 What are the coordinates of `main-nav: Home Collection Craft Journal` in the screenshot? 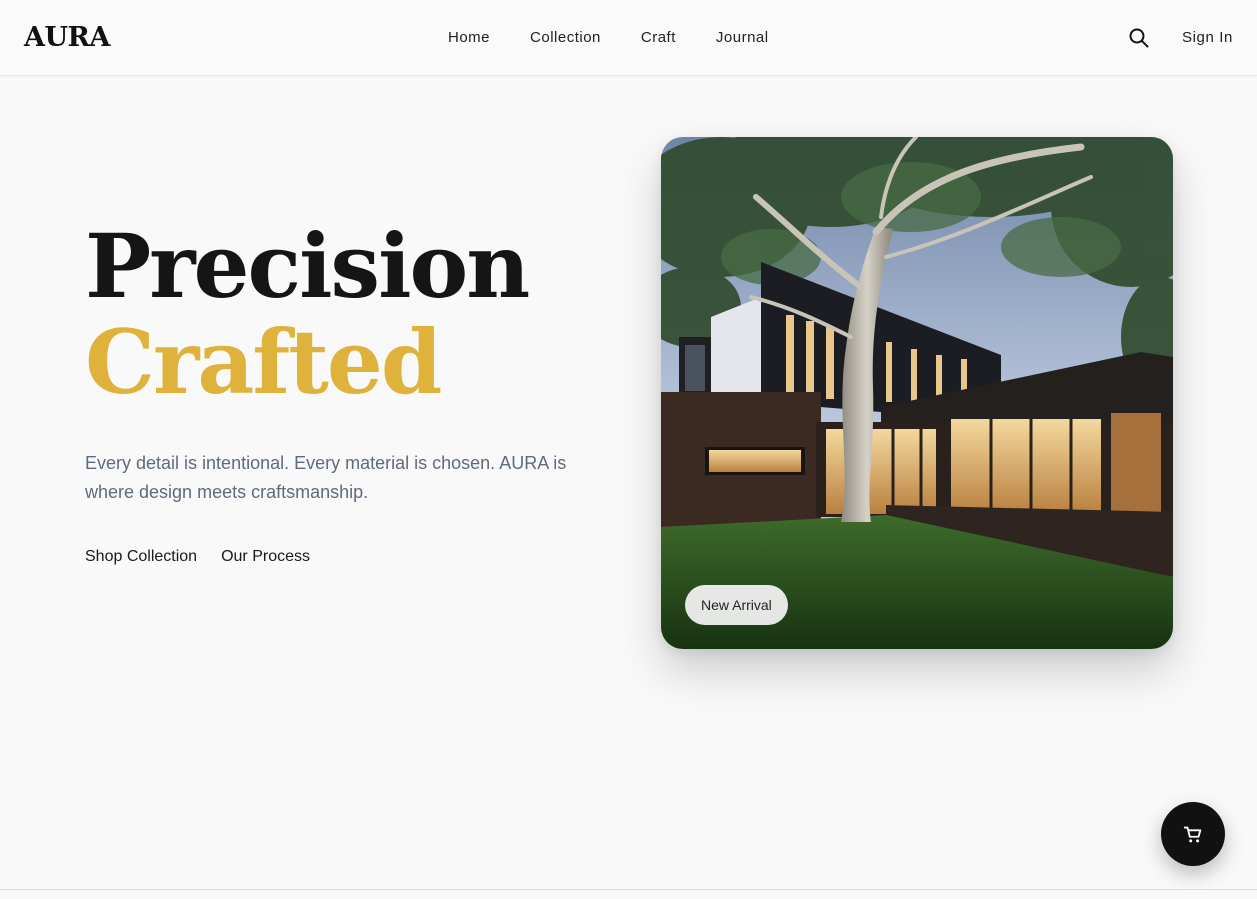 It's located at (628, 37).